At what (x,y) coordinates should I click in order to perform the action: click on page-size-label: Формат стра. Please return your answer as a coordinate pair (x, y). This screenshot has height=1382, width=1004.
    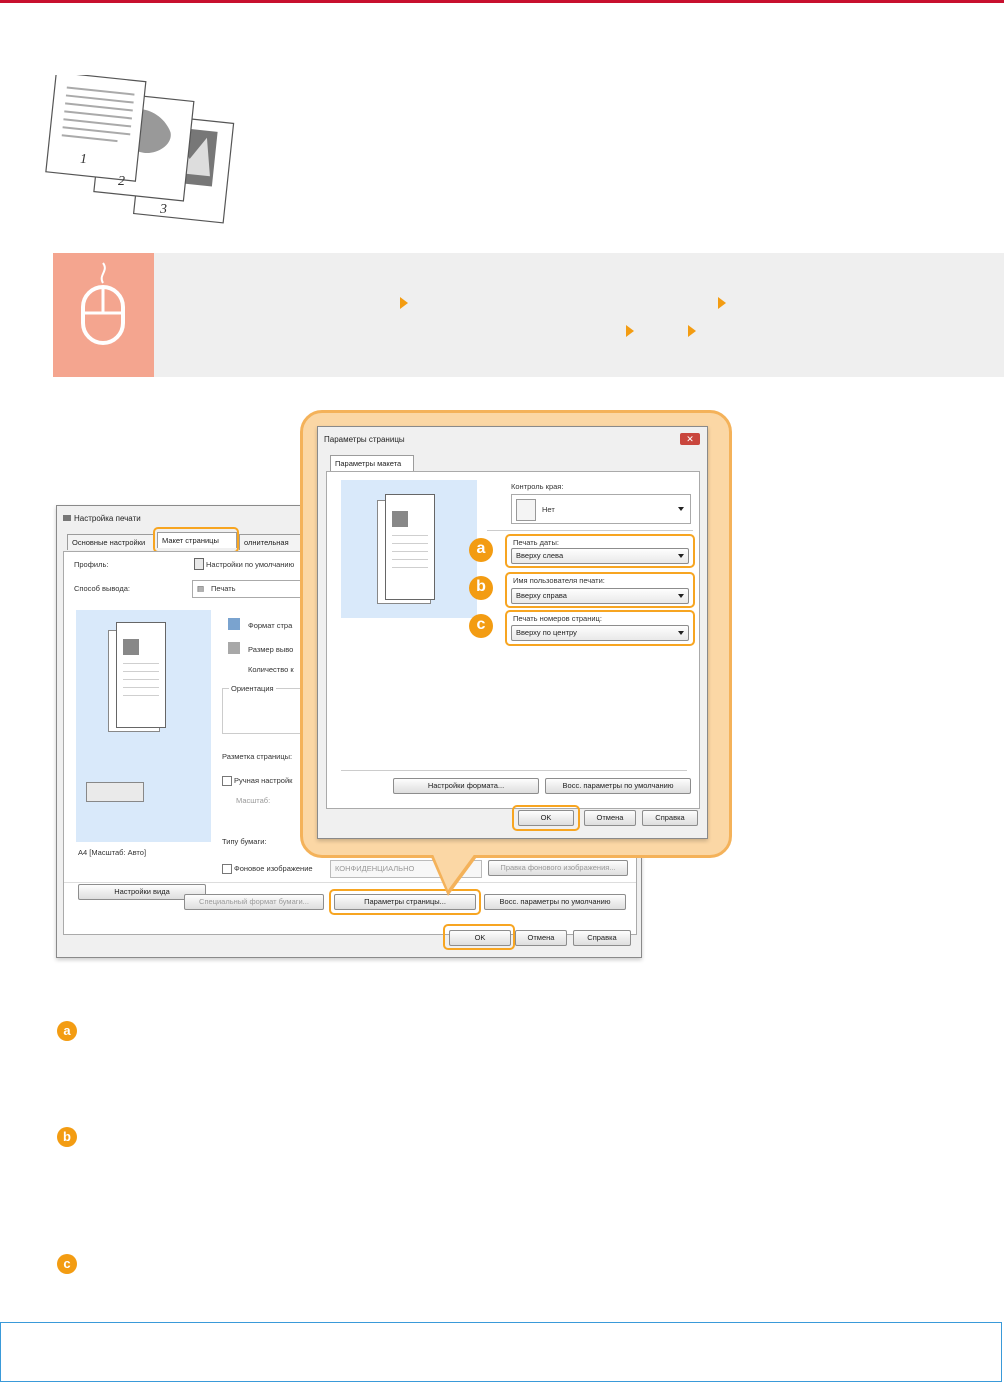
    Looking at the image, I should click on (270, 625).